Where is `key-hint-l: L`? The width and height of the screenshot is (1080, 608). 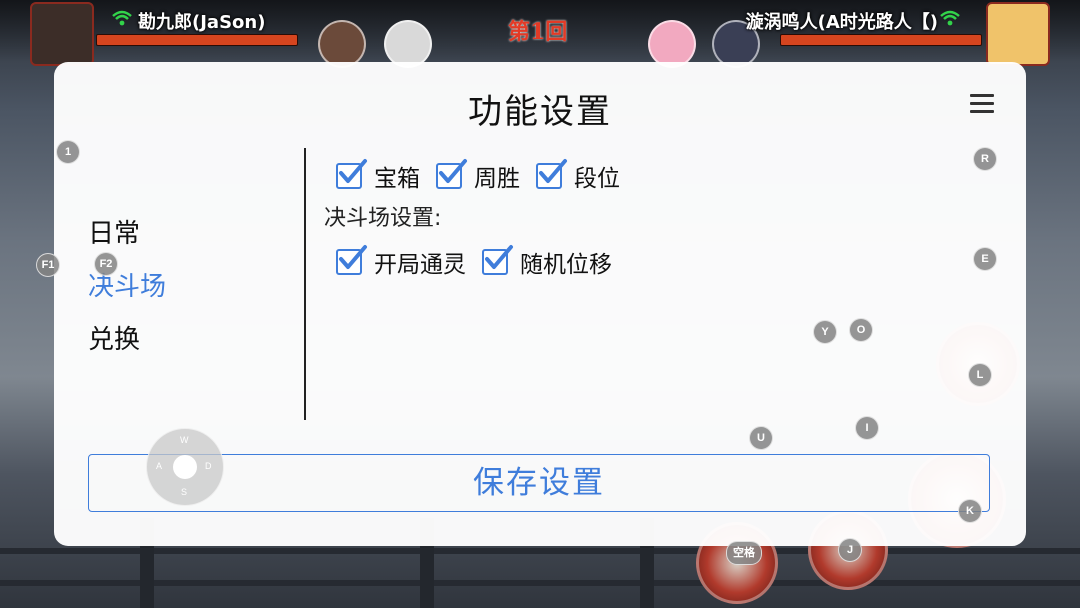 key-hint-l: L is located at coordinates (980, 375).